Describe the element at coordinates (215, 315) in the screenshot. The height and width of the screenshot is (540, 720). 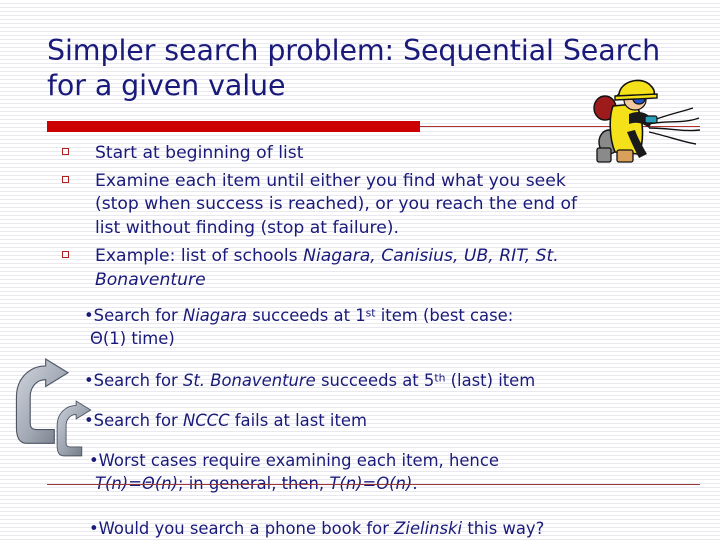
I see `subbullet-1-term: Niagara` at that location.